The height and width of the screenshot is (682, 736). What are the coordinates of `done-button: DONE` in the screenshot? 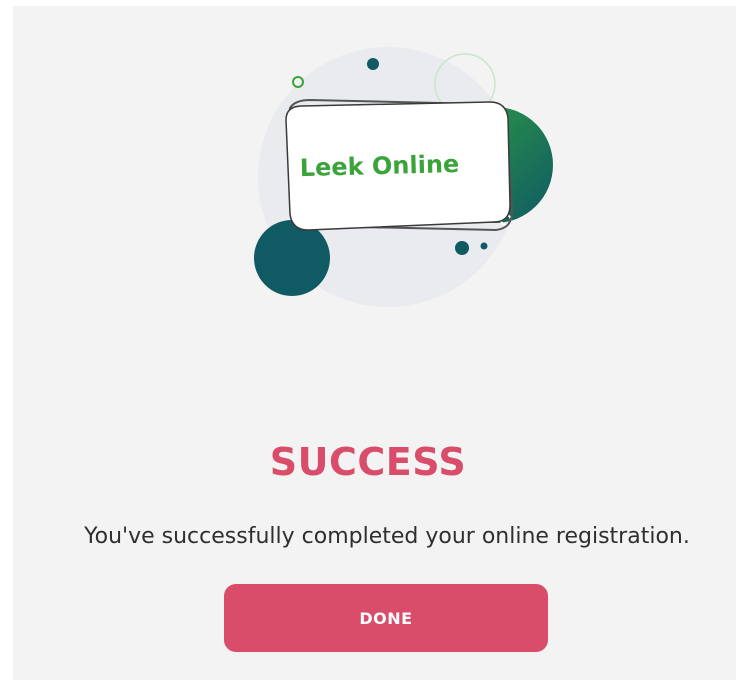 It's located at (386, 618).